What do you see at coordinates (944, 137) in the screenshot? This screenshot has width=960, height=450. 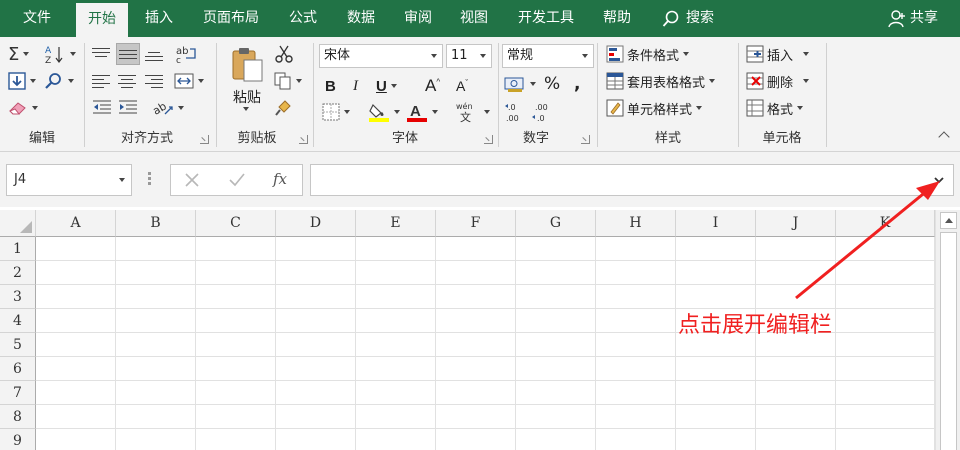 I see `collapse-ribbon-icon` at bounding box center [944, 137].